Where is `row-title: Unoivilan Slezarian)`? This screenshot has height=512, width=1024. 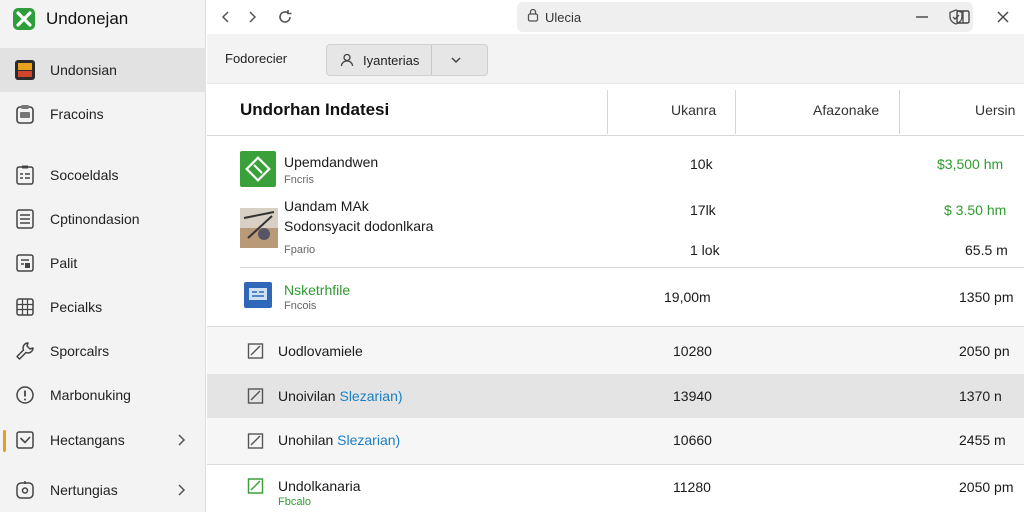 row-title: Unoivilan Slezarian) is located at coordinates (340, 396).